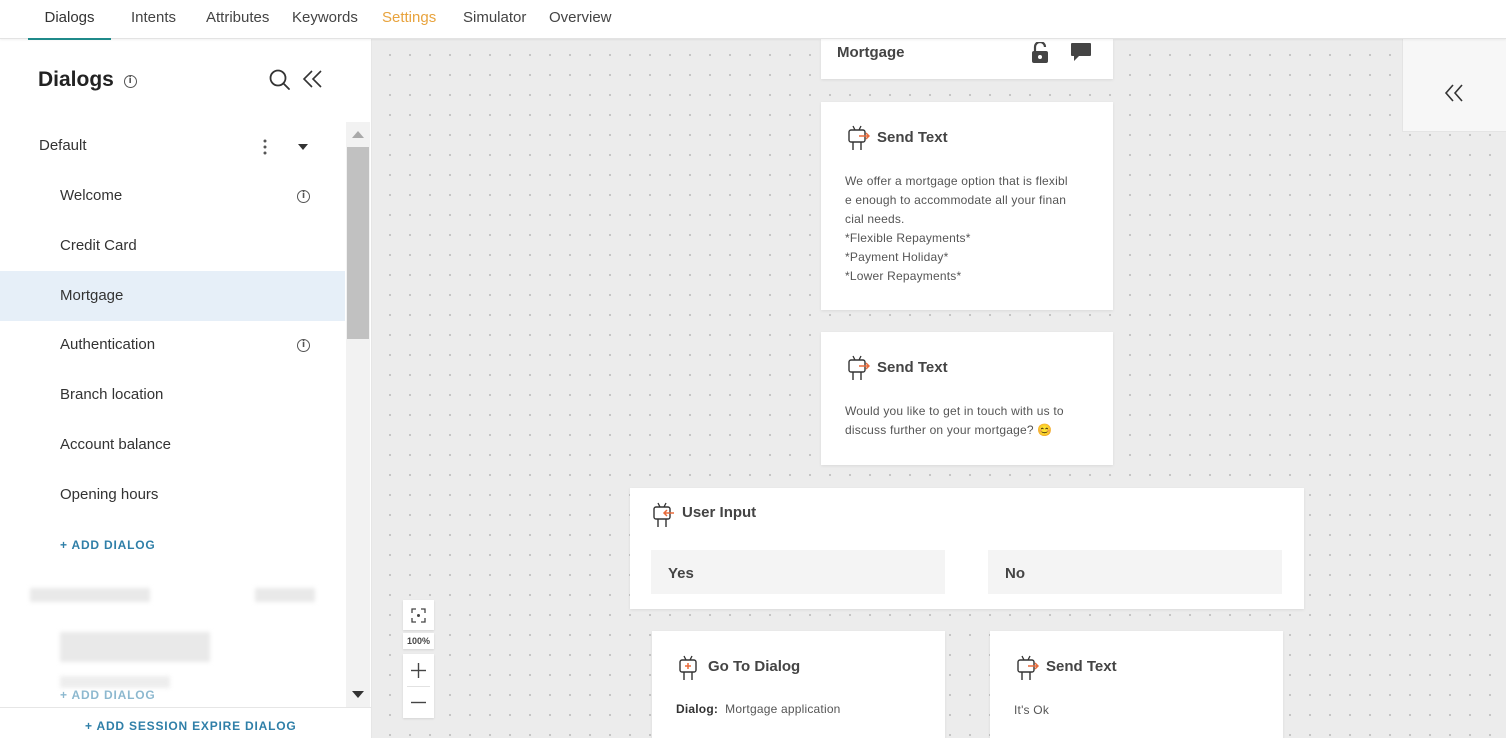 The height and width of the screenshot is (738, 1506). What do you see at coordinates (1454, 93) in the screenshot?
I see `expand-panel-icon` at bounding box center [1454, 93].